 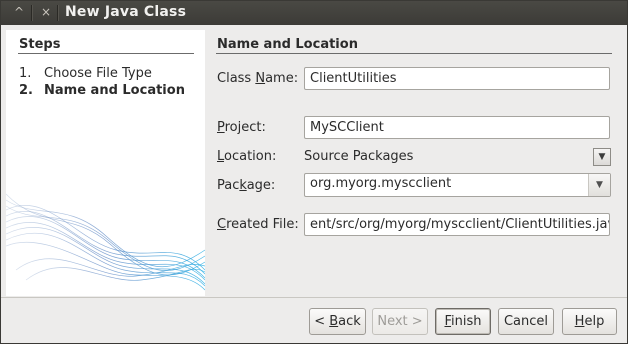 I want to click on minimize-icon: ^, so click(x=19, y=12).